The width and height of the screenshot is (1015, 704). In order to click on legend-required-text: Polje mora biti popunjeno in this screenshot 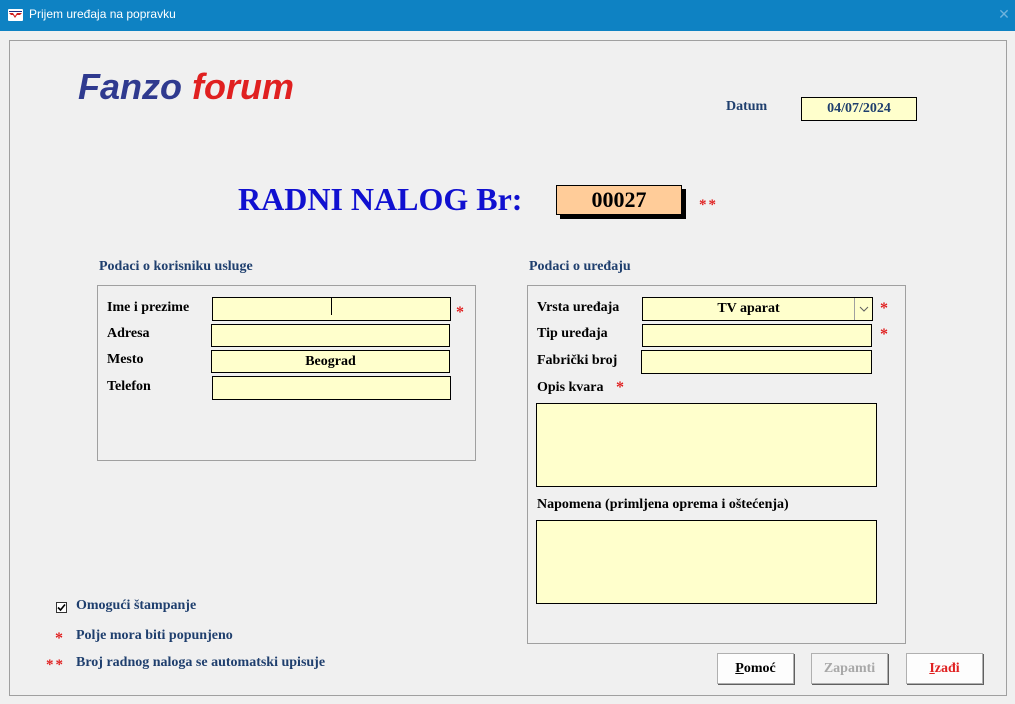, I will do `click(154, 635)`.